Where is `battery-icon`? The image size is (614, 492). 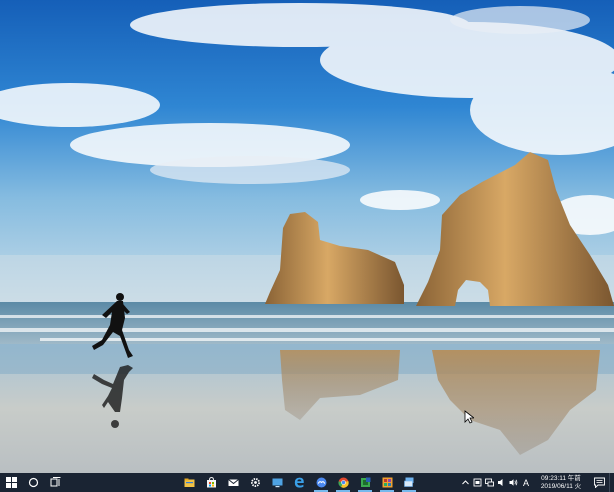 battery-icon is located at coordinates (477, 482).